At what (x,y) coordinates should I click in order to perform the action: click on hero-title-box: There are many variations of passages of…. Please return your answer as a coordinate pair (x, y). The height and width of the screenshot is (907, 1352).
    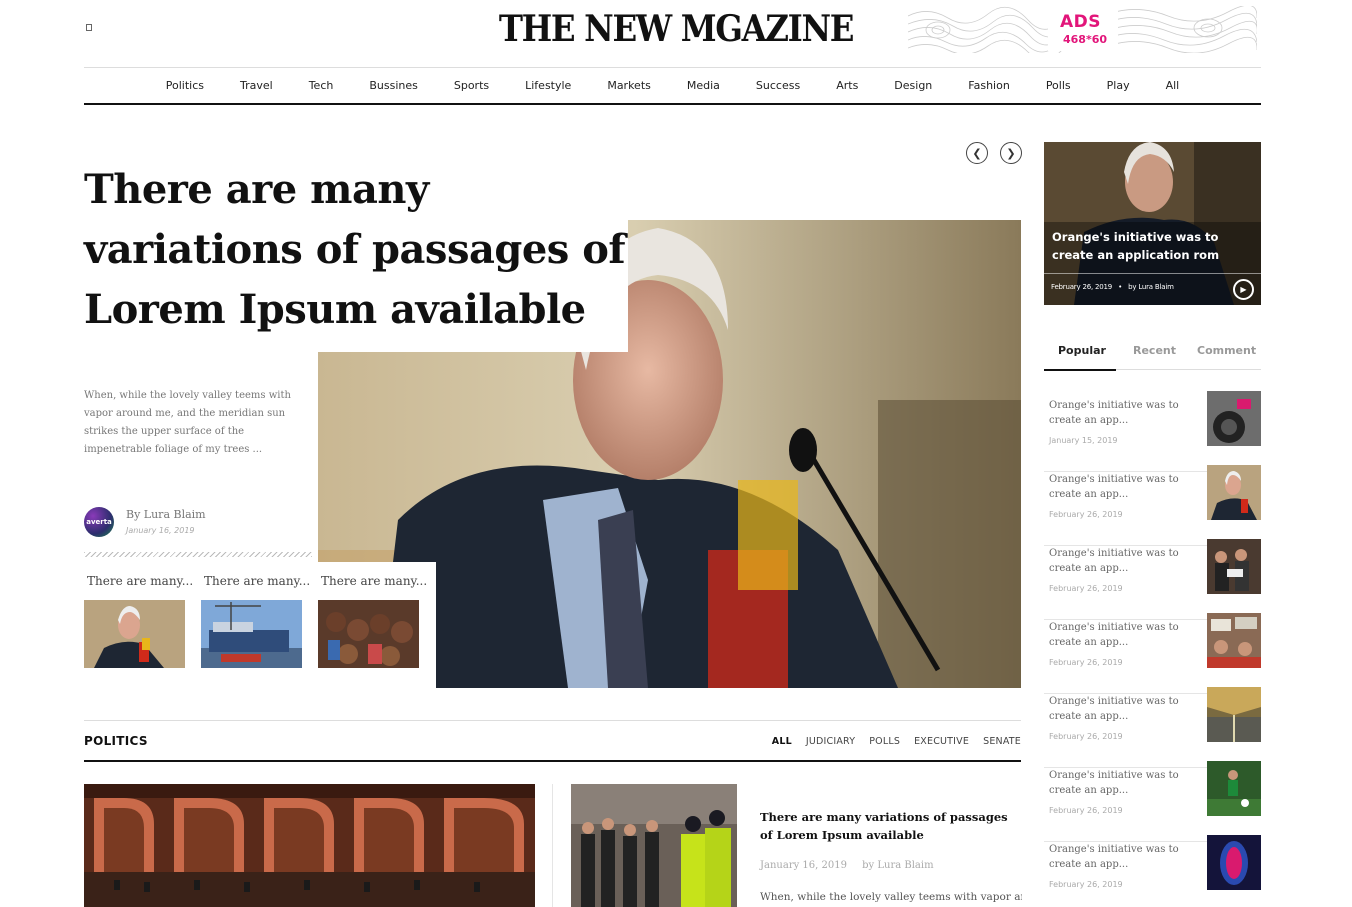
    Looking at the image, I should click on (356, 256).